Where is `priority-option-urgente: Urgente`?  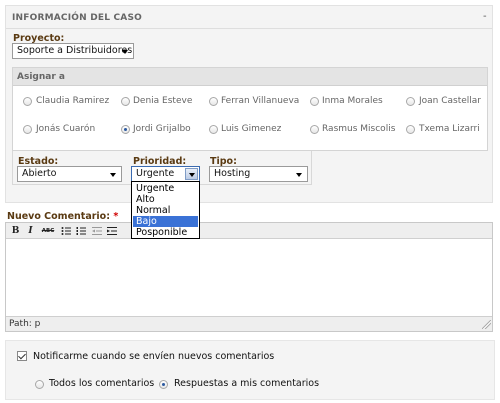 priority-option-urgente: Urgente is located at coordinates (165, 188).